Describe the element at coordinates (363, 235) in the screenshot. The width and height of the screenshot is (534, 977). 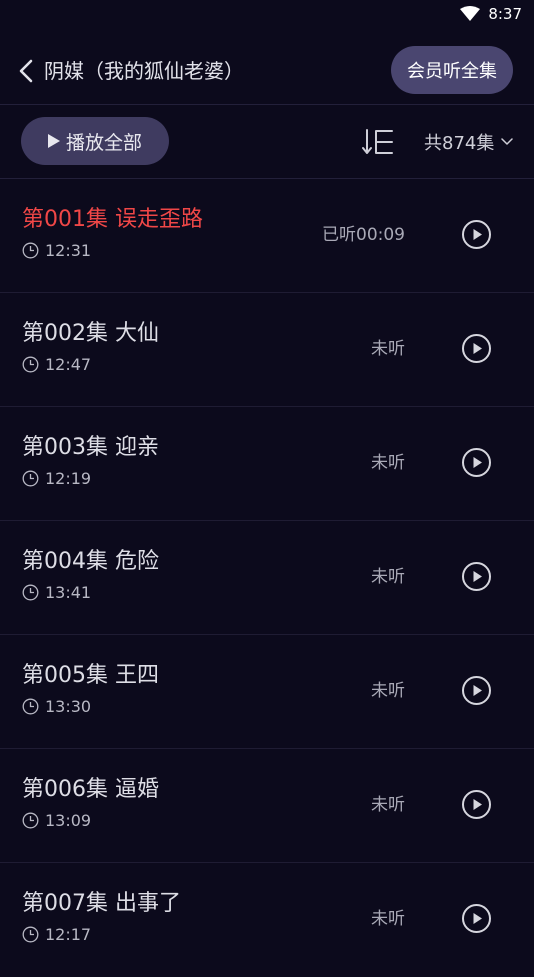
I see `listen-status: 已听00:09` at that location.